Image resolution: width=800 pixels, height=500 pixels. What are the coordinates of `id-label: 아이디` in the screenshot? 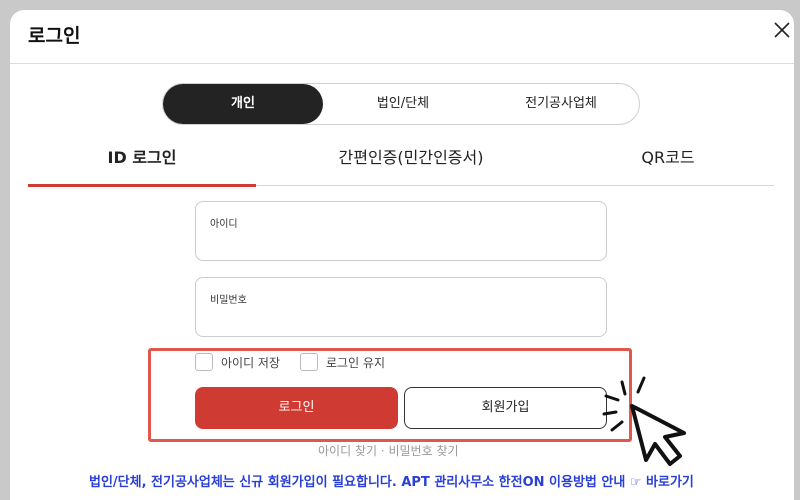 It's located at (224, 224).